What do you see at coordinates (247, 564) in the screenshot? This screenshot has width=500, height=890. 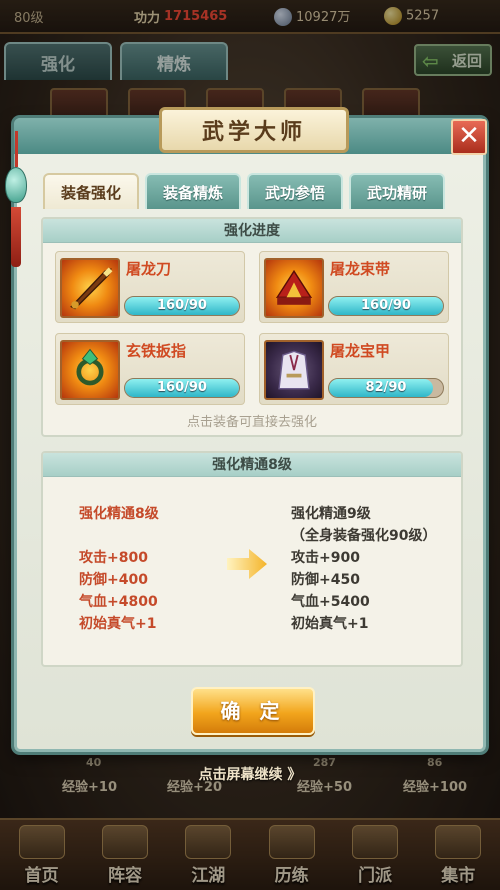 I see `upgrade-arrow-icon` at bounding box center [247, 564].